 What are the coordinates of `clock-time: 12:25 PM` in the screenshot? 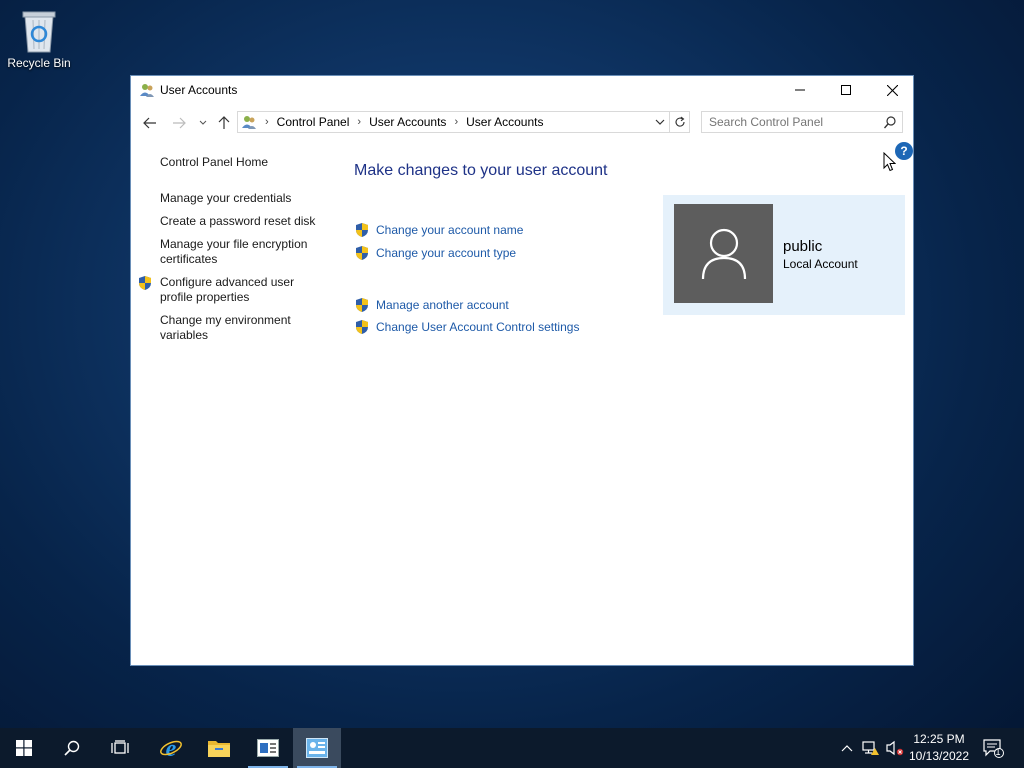 It's located at (939, 739).